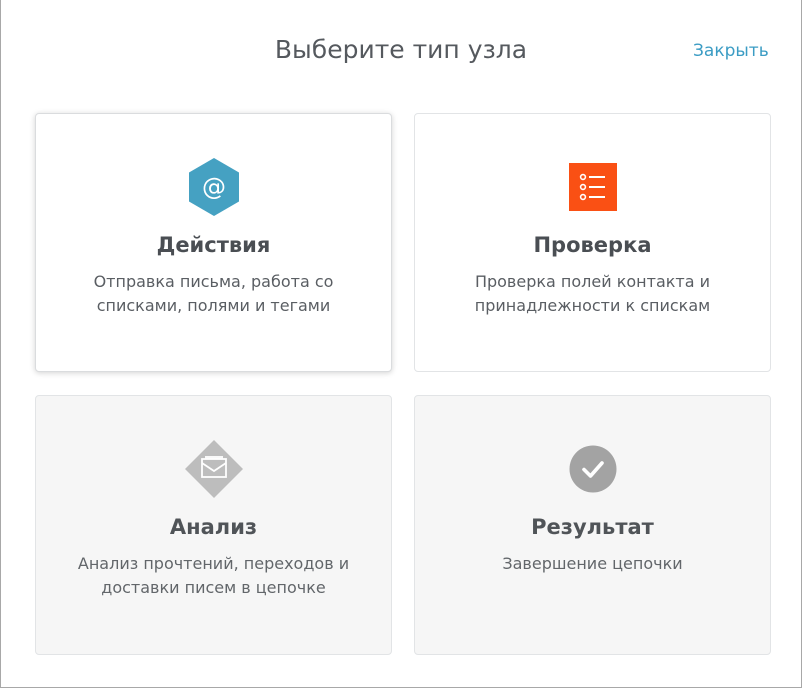 The width and height of the screenshot is (804, 690). Describe the element at coordinates (731, 51) in the screenshot. I see `close-link: Закрыть` at that location.